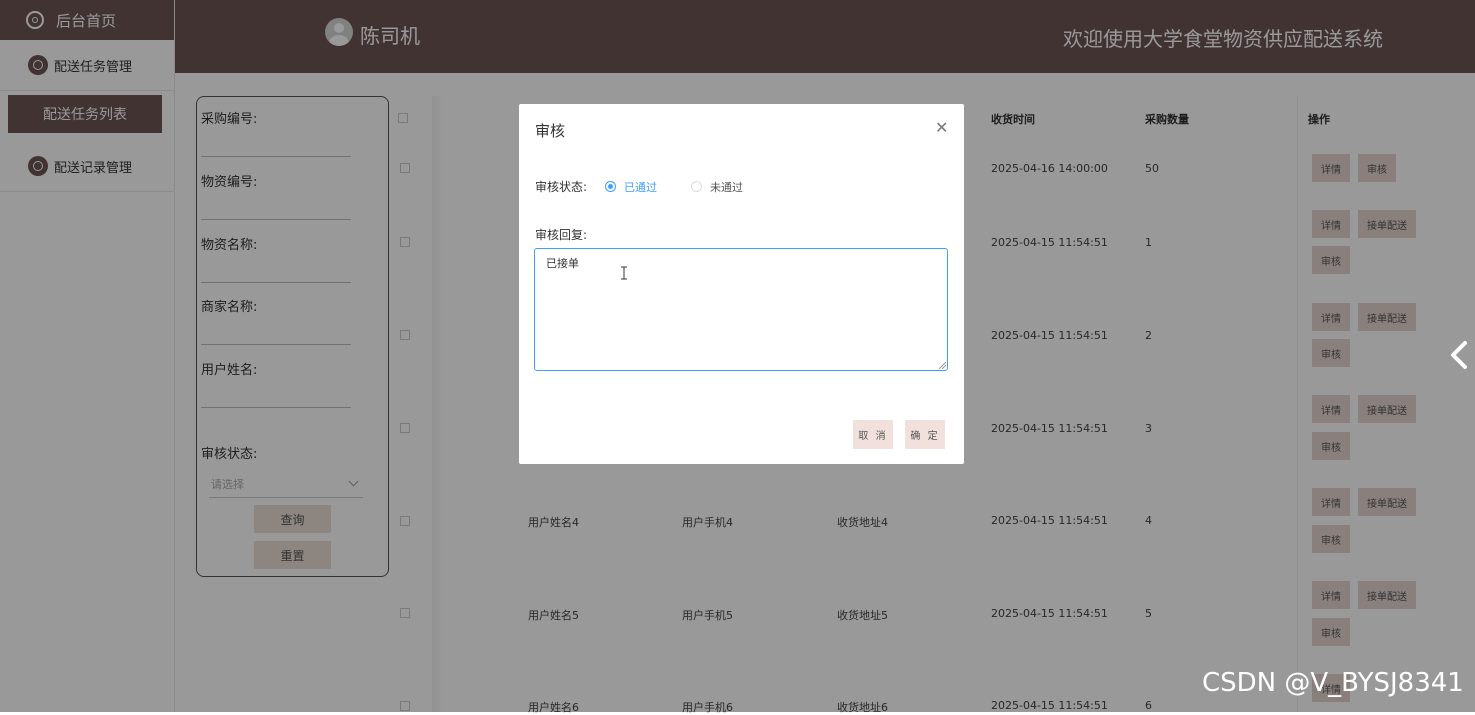  What do you see at coordinates (726, 187) in the screenshot?
I see `radio-failed-label: 未通过` at bounding box center [726, 187].